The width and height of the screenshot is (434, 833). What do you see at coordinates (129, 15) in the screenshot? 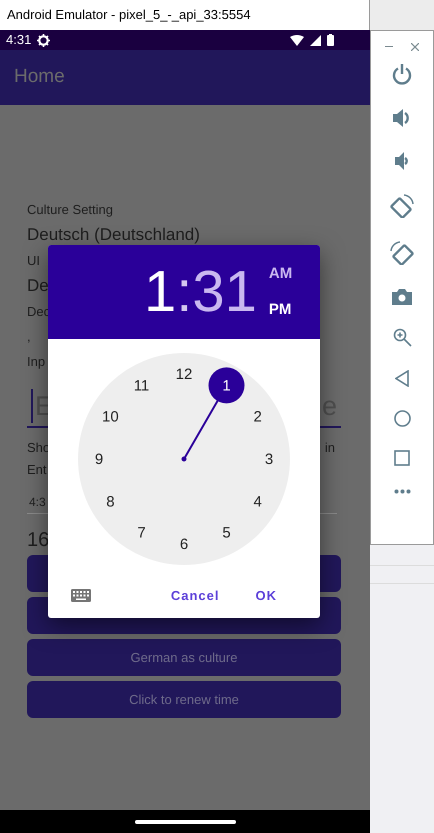
I see `window-title: Android Emulator - pixel_5_-_api_33:5554` at bounding box center [129, 15].